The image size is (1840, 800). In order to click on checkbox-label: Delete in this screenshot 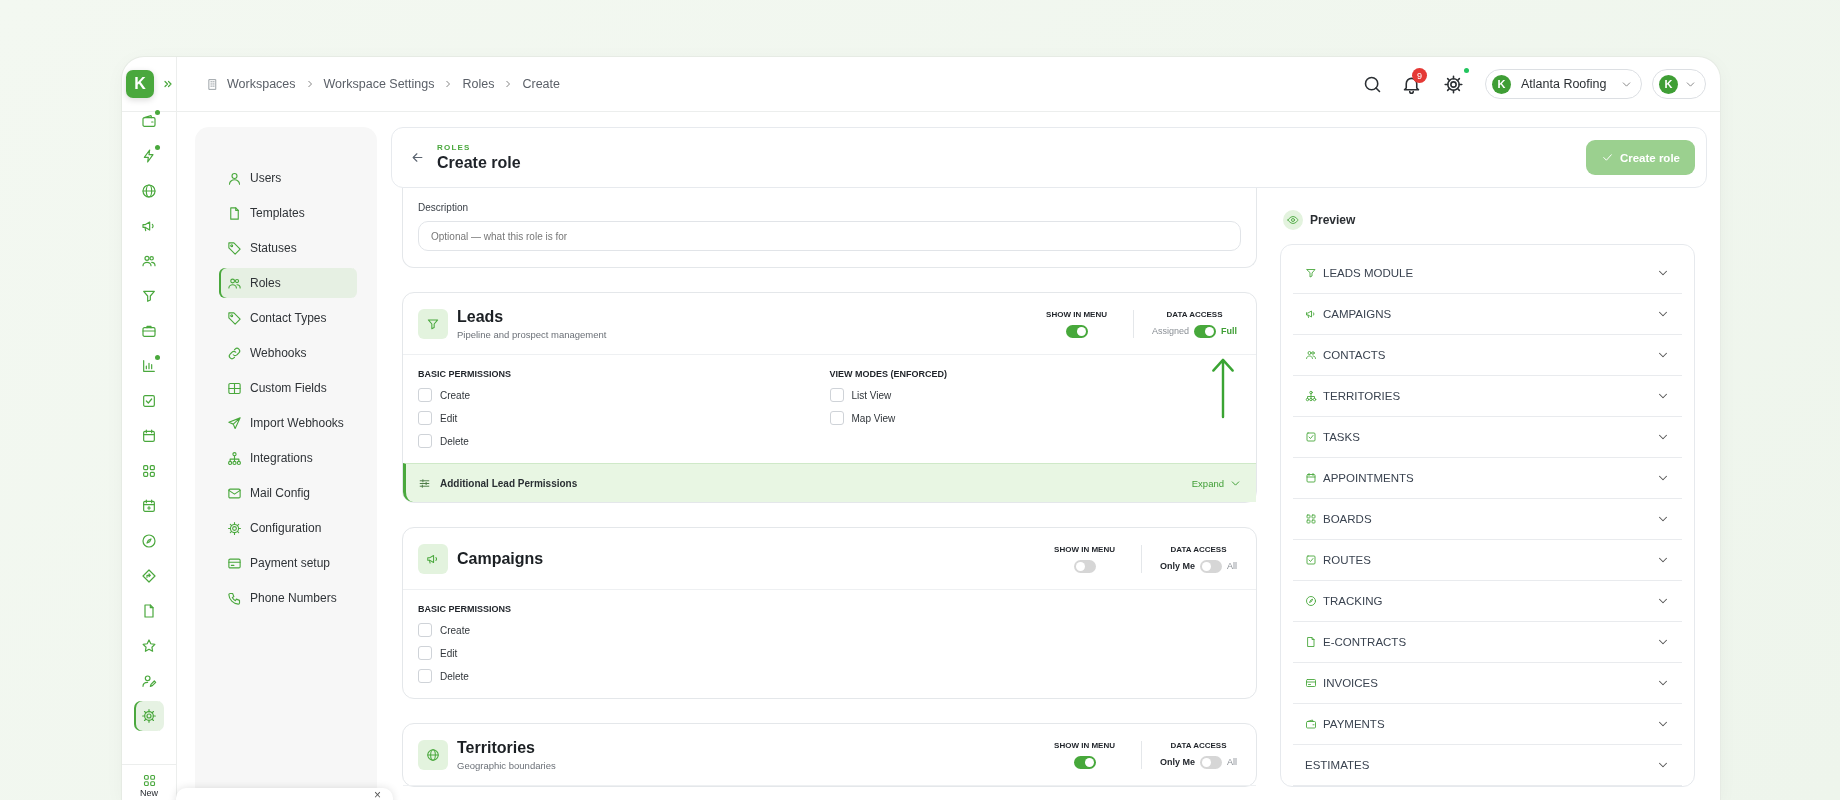, I will do `click(454, 441)`.